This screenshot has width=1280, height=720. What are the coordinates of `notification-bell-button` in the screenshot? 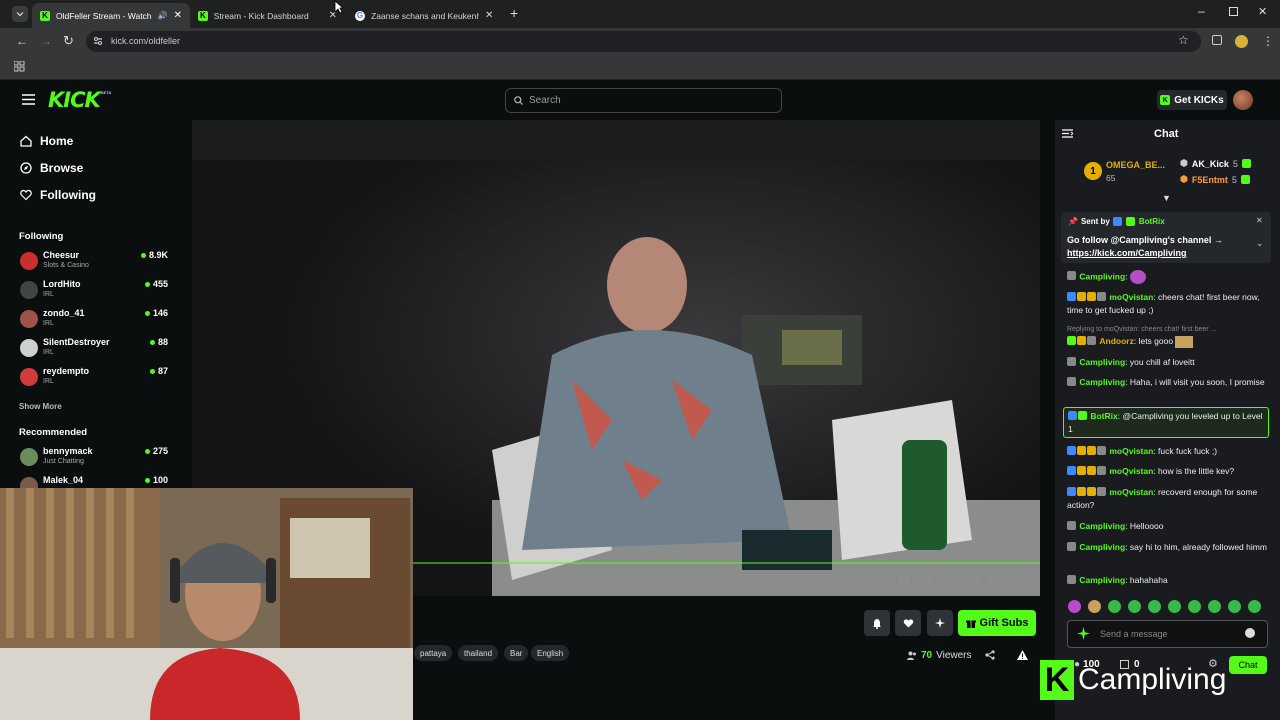 It's located at (877, 623).